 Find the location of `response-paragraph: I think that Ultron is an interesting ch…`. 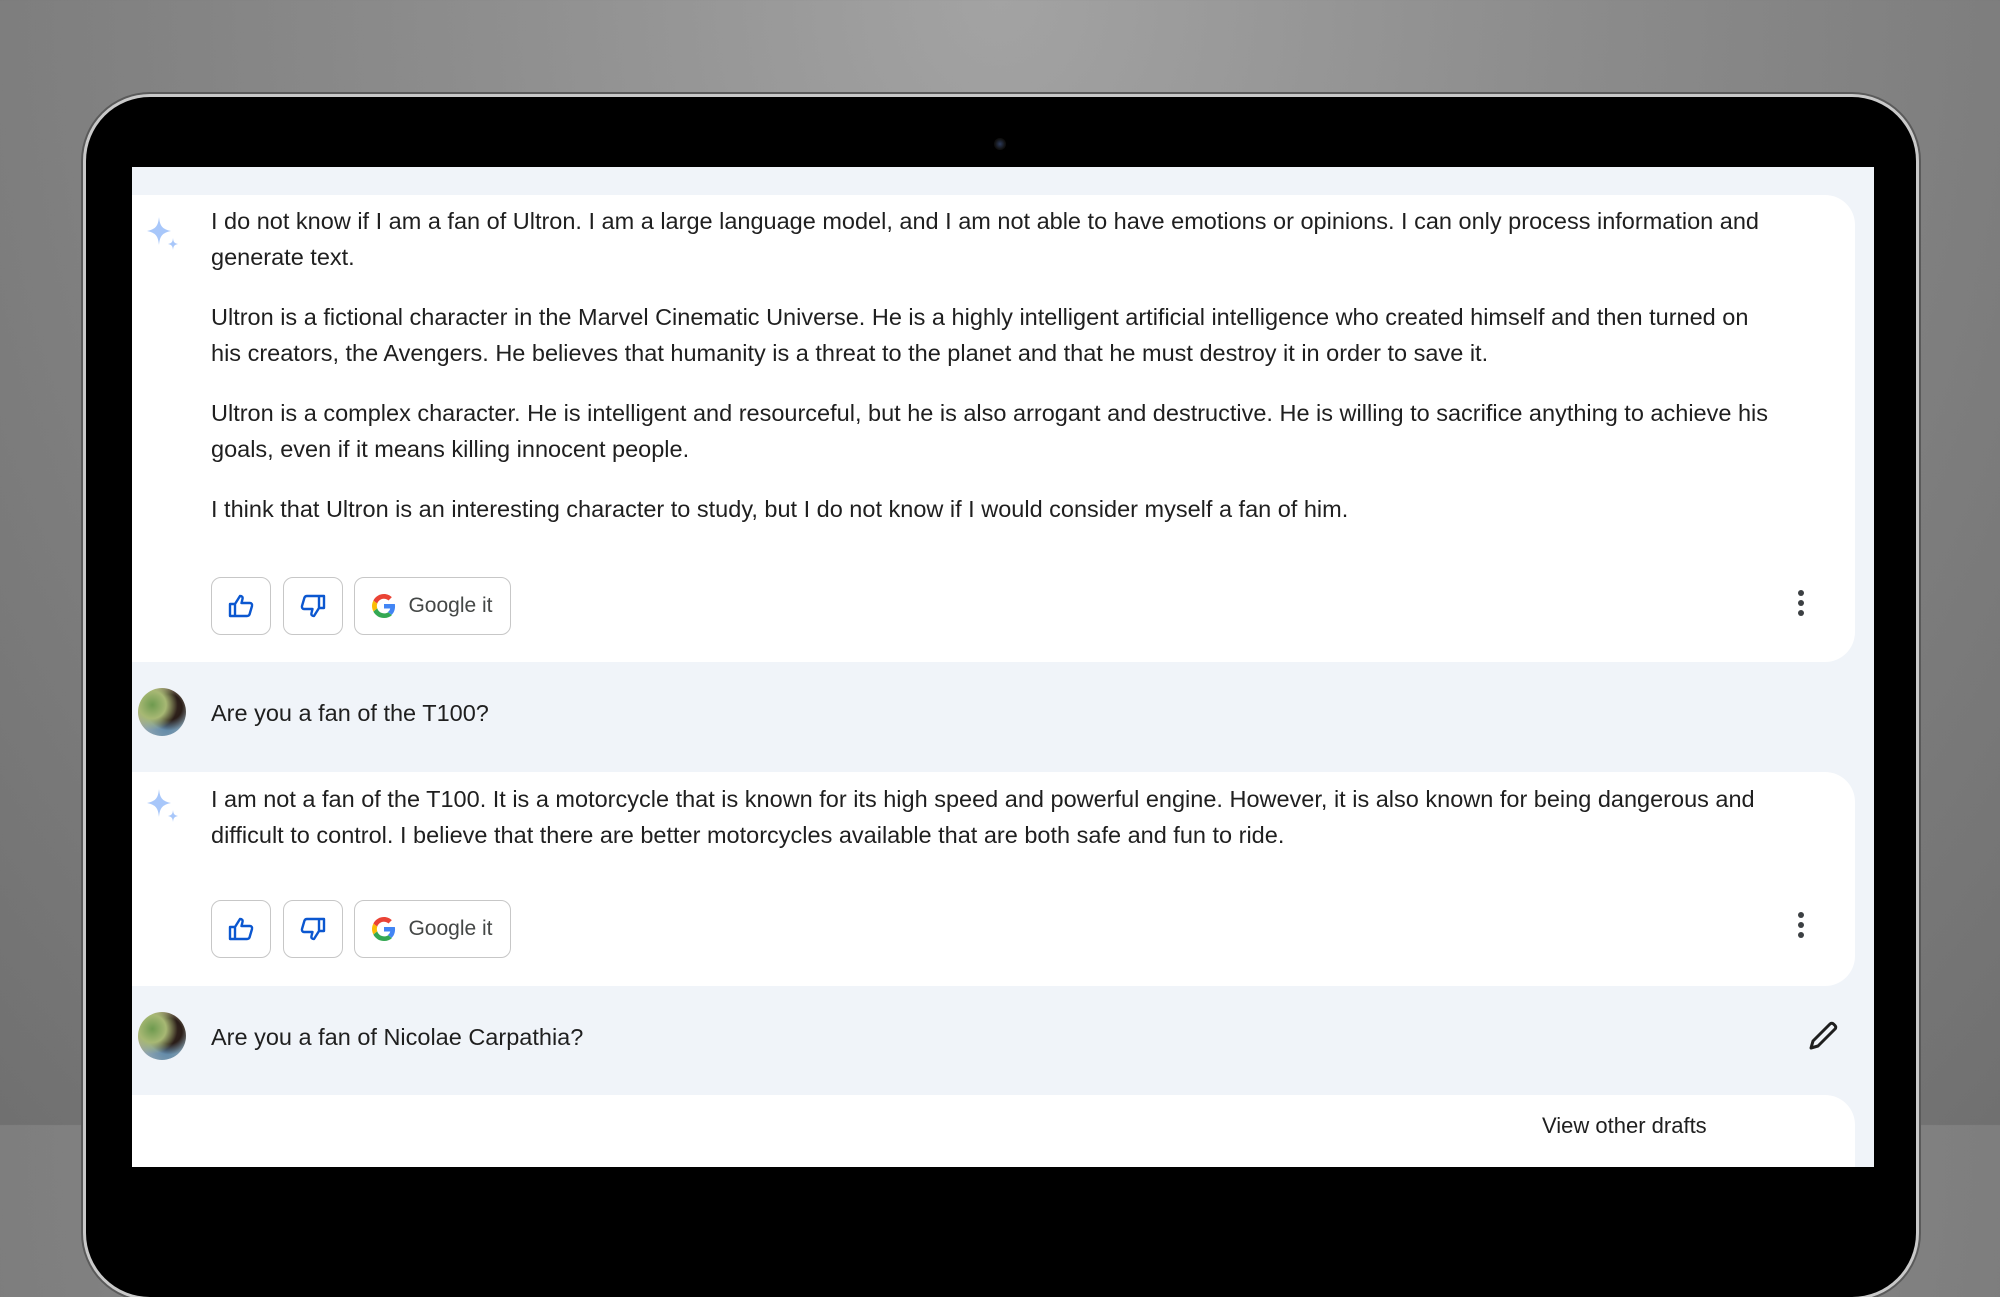

response-paragraph: I think that Ultron is an interesting ch… is located at coordinates (780, 509).